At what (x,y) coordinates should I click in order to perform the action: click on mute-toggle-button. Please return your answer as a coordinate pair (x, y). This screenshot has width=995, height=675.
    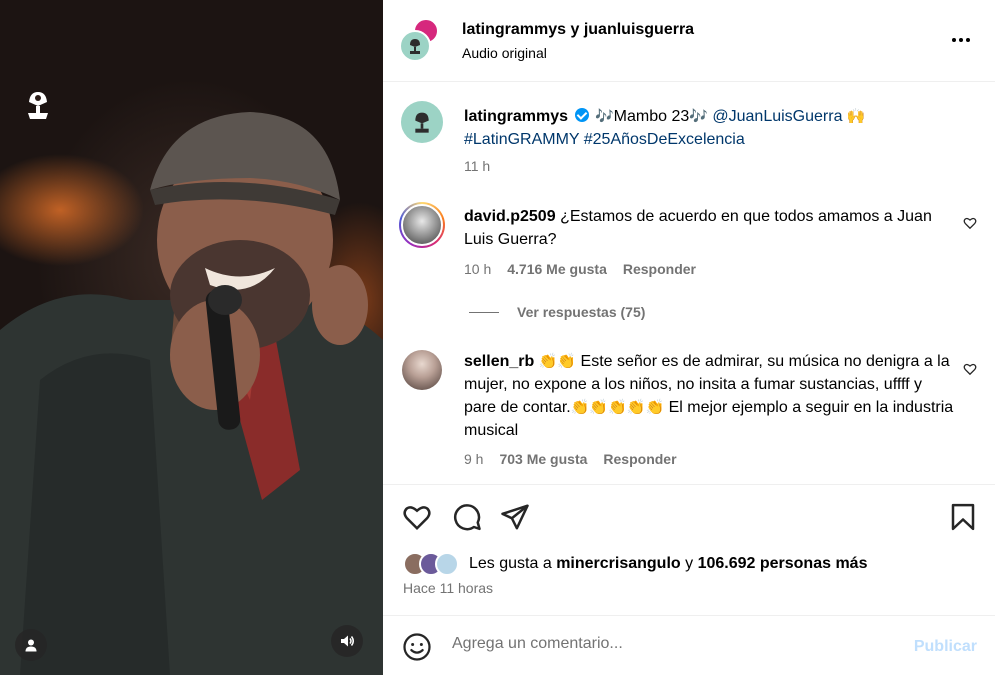
    Looking at the image, I should click on (347, 641).